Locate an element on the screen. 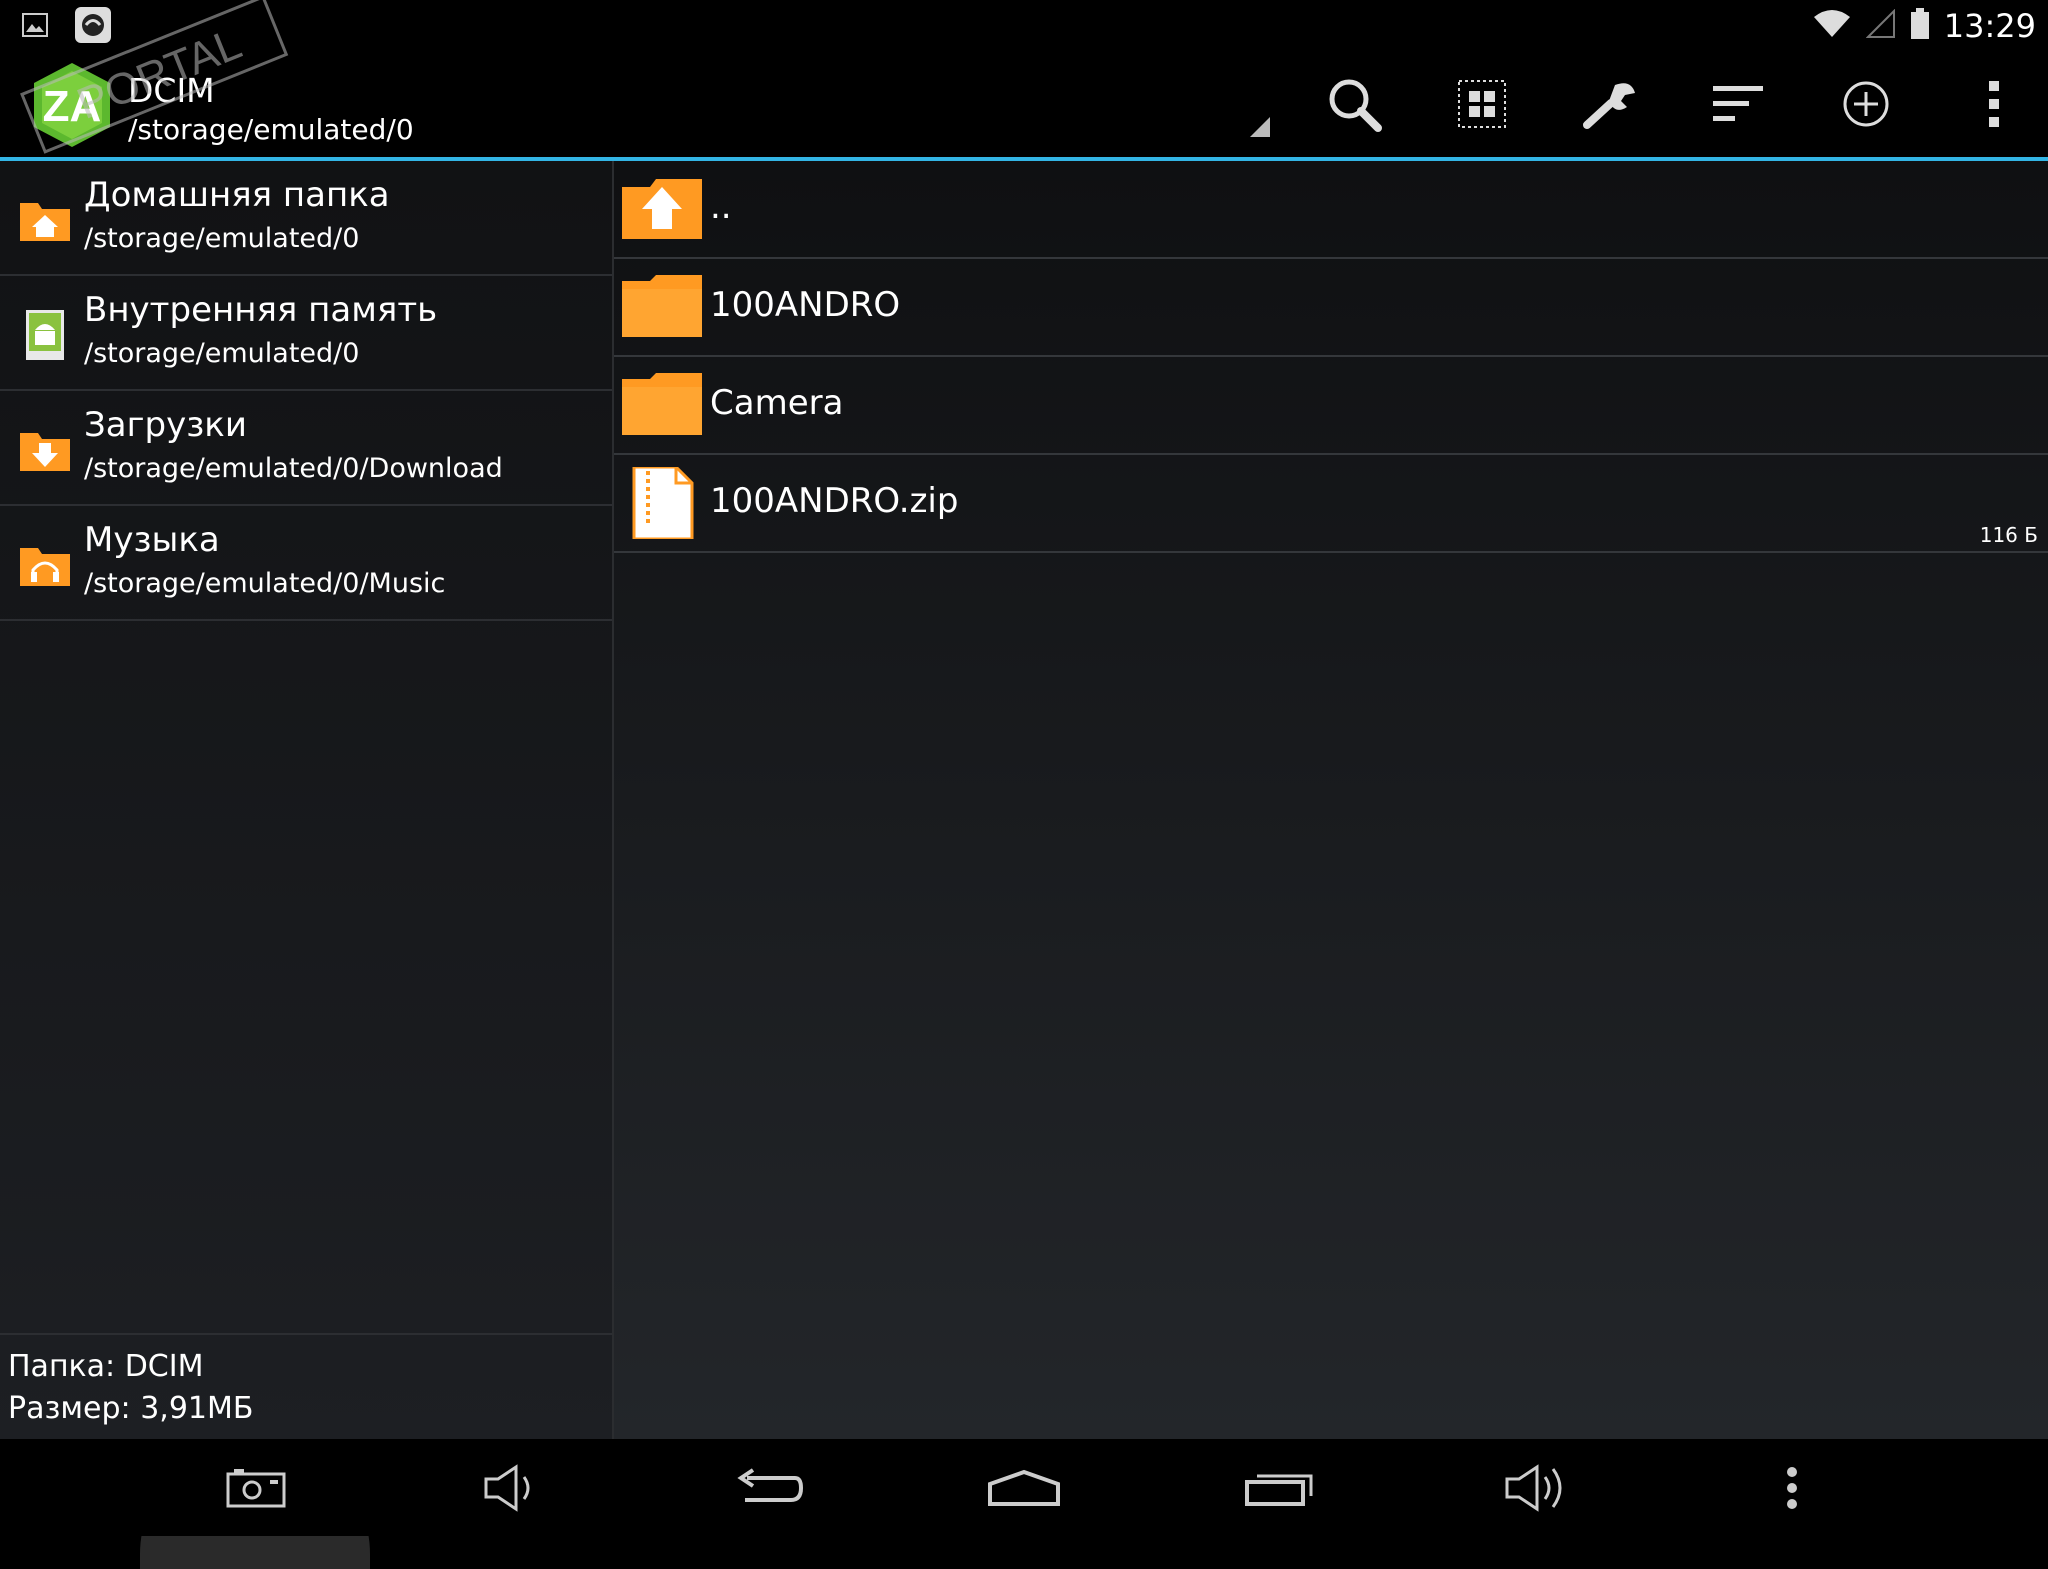 This screenshot has width=2048, height=1569. battery-icon is located at coordinates (1920, 25).